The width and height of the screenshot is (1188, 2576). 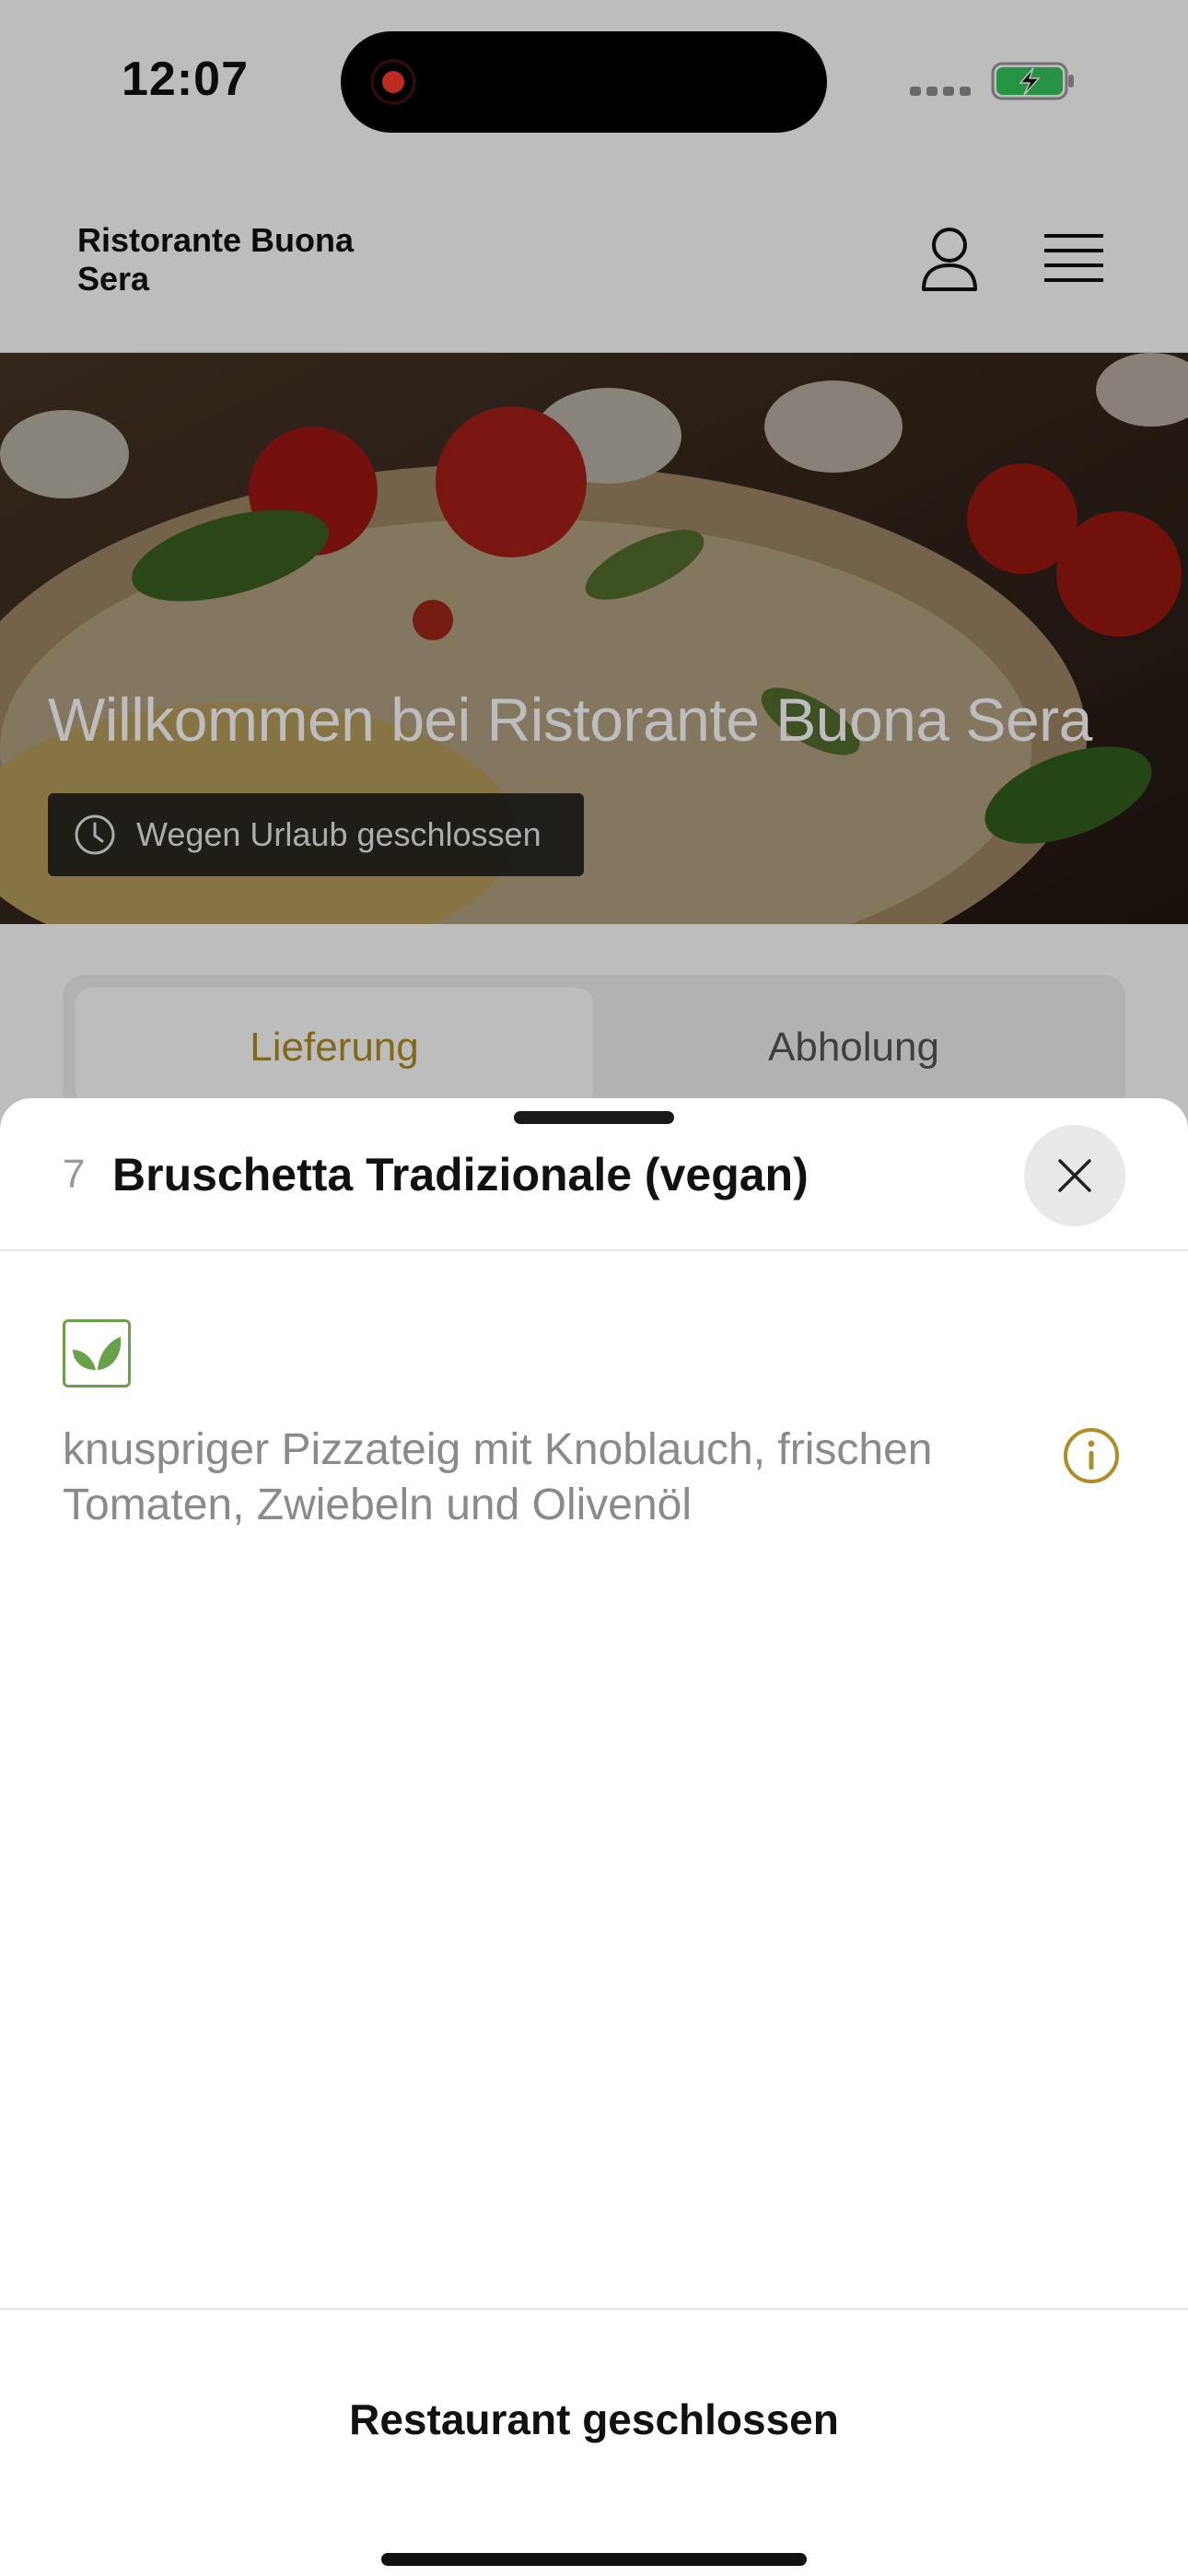 I want to click on sheet-header: 7 Bruschetta Tradizionale (vegan), so click(x=594, y=1174).